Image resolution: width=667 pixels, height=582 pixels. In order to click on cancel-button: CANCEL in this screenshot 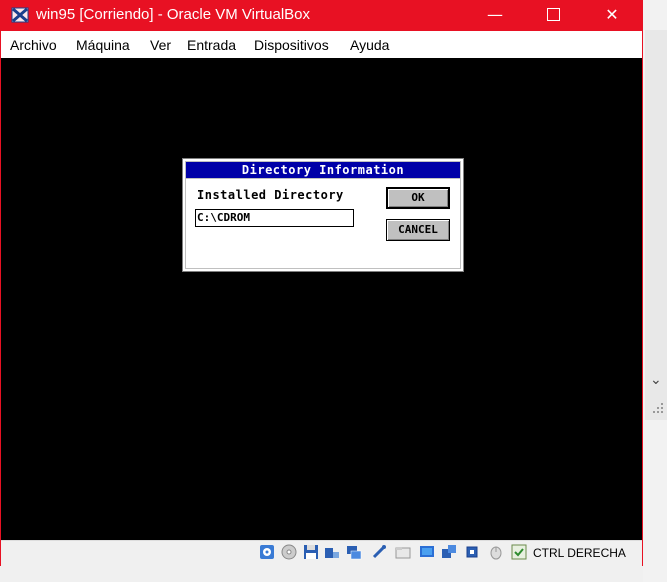, I will do `click(418, 230)`.